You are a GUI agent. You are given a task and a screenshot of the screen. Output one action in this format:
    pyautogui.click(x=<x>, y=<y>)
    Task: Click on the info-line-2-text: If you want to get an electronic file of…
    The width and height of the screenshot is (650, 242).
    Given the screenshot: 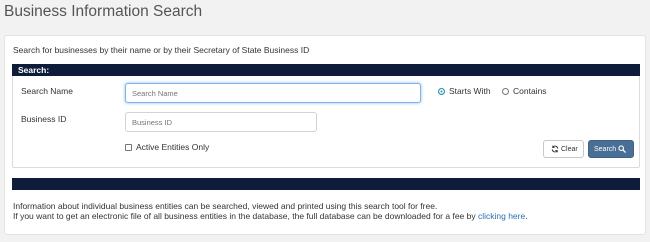 What is the action you would take?
    pyautogui.click(x=245, y=216)
    